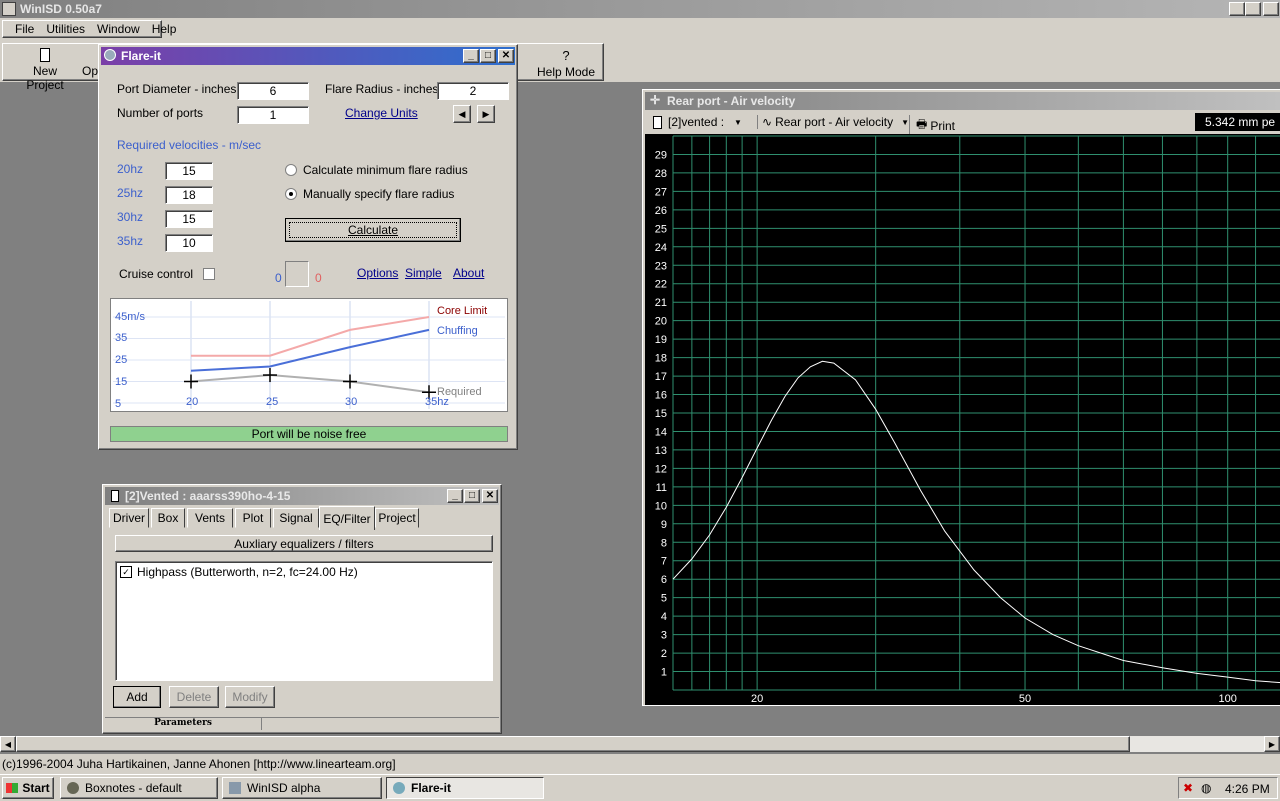 This screenshot has height=801, width=1280. Describe the element at coordinates (472, 496) in the screenshot. I see `vented-maximize-button: □` at that location.